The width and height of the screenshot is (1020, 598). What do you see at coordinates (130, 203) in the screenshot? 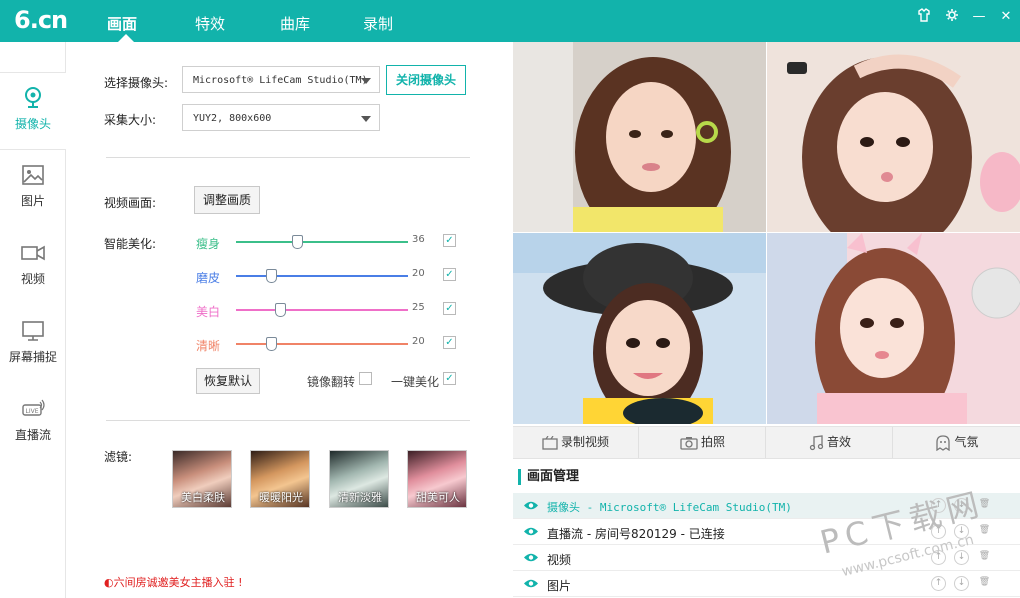
I see `video-frame-label: 视频画面:` at bounding box center [130, 203].